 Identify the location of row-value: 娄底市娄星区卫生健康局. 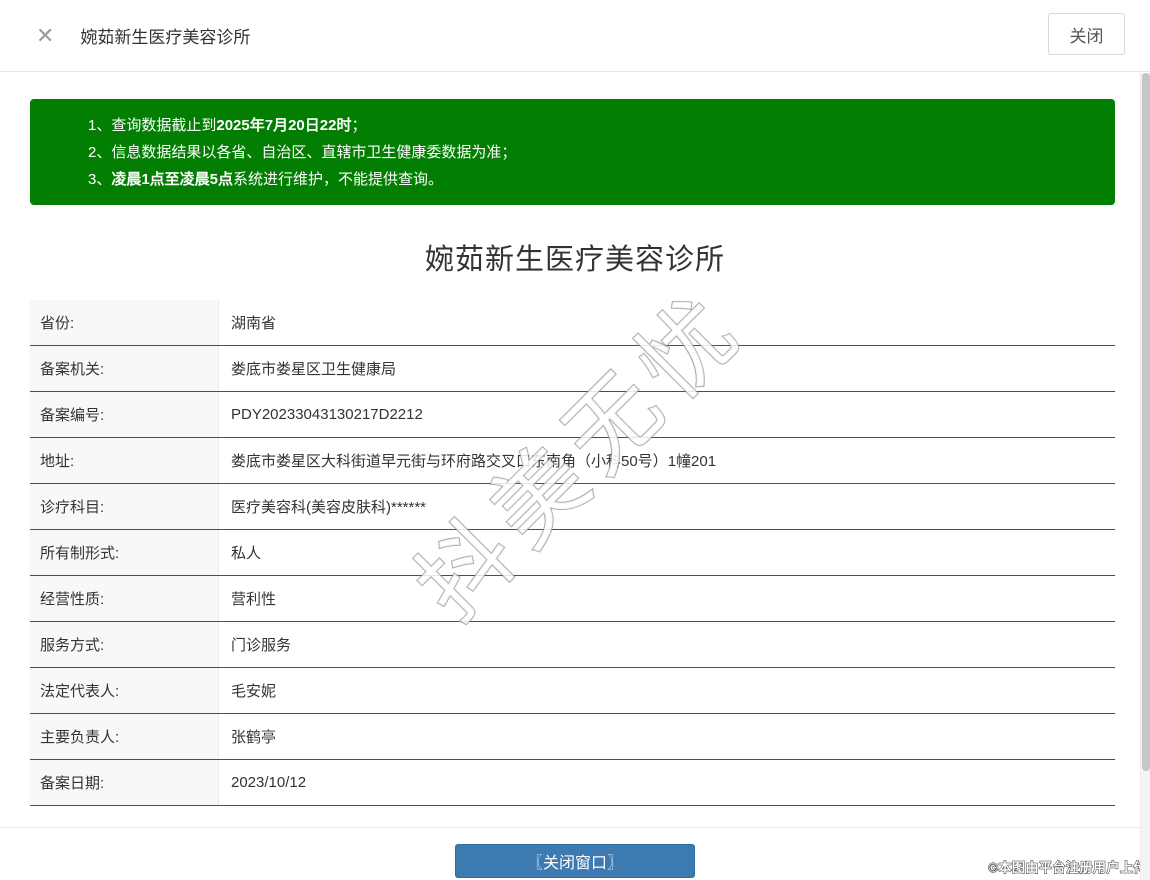
(667, 368).